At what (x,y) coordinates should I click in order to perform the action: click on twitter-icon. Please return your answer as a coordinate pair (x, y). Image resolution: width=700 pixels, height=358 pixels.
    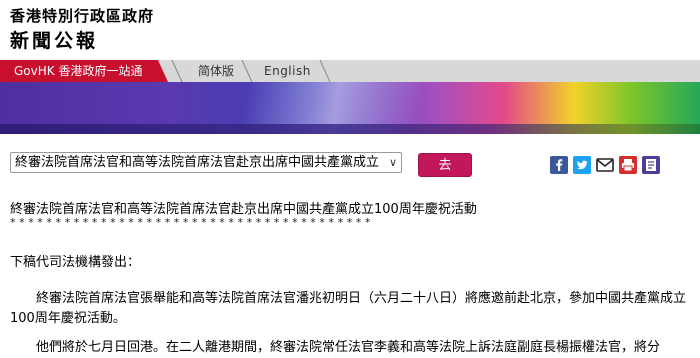
    Looking at the image, I should click on (582, 165).